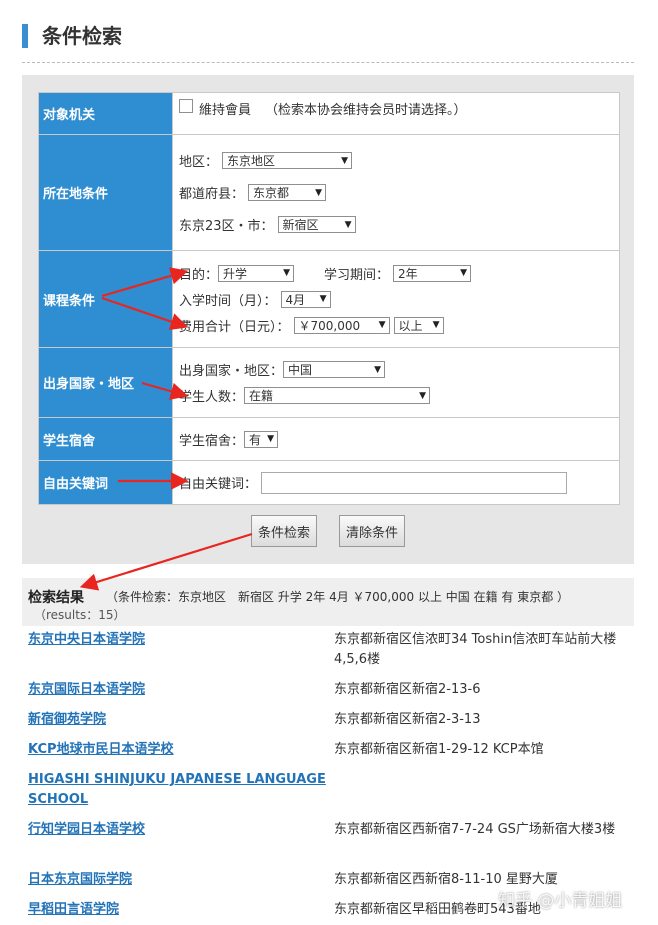  I want to click on watermark: 知乎 @小青姐姐, so click(560, 901).